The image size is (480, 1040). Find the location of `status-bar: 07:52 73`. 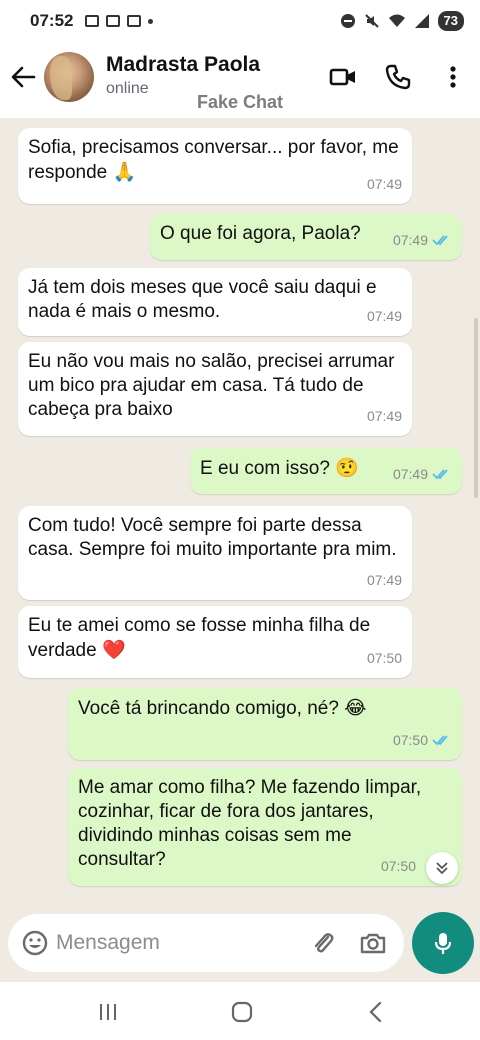

status-bar: 07:52 73 is located at coordinates (240, 21).